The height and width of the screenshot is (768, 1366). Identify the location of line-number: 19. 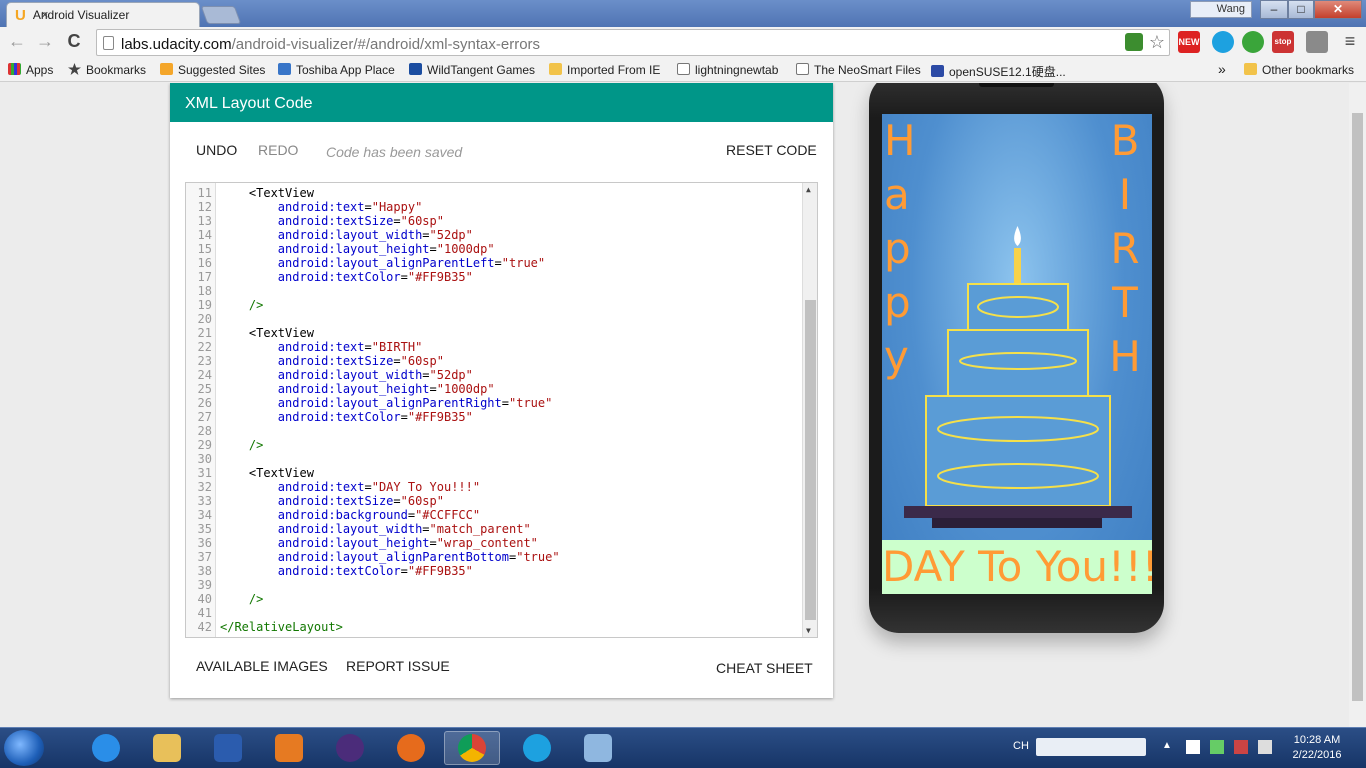
(204, 305).